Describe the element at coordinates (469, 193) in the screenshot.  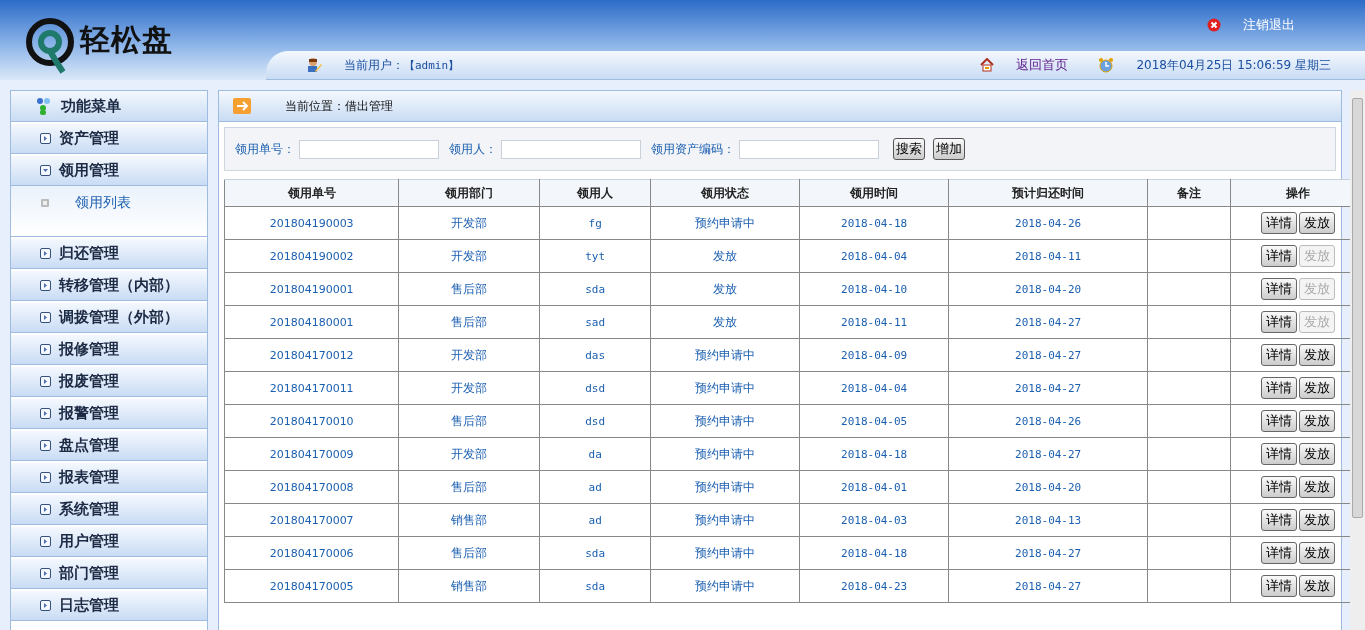
I see `column-header: 领用部门` at that location.